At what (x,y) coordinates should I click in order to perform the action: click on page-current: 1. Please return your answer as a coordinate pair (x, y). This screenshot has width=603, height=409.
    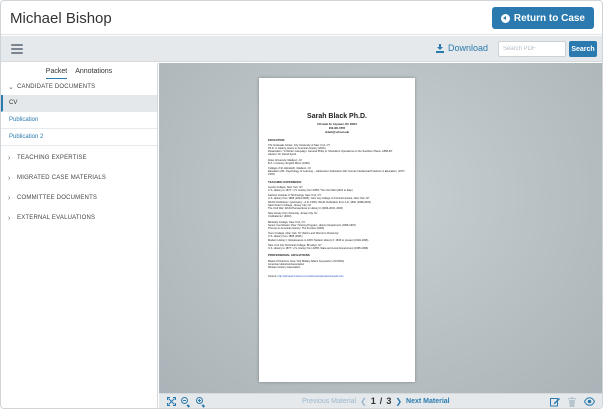
    Looking at the image, I should click on (373, 401).